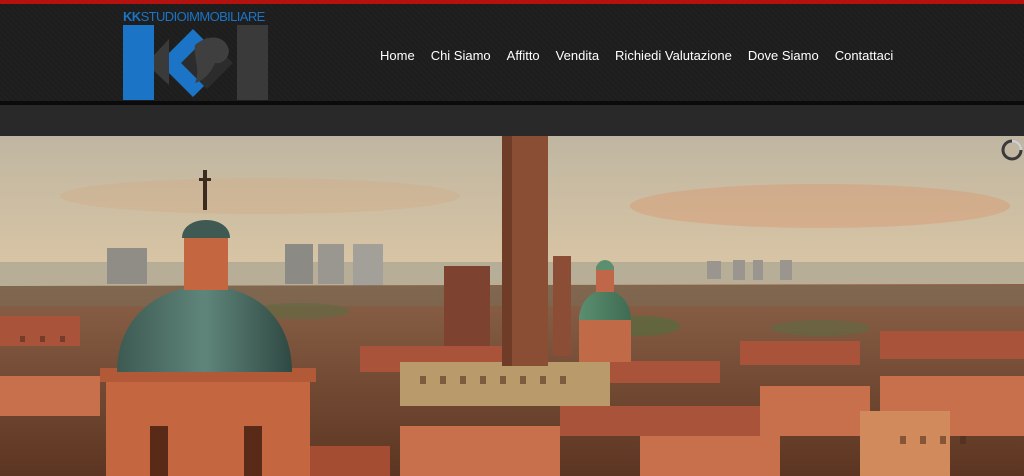 The width and height of the screenshot is (1024, 476). What do you see at coordinates (577, 56) in the screenshot?
I see `nav-item-vendita: Vendita` at bounding box center [577, 56].